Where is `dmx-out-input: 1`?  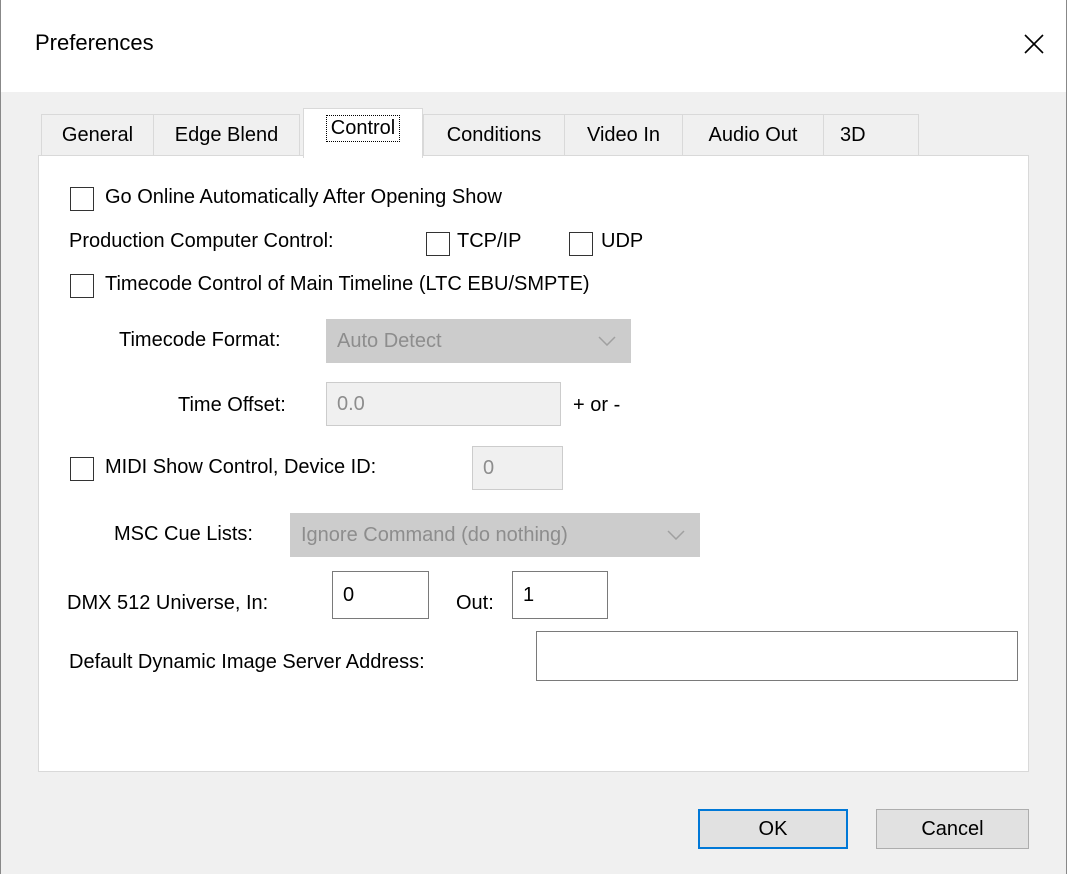
dmx-out-input: 1 is located at coordinates (560, 595).